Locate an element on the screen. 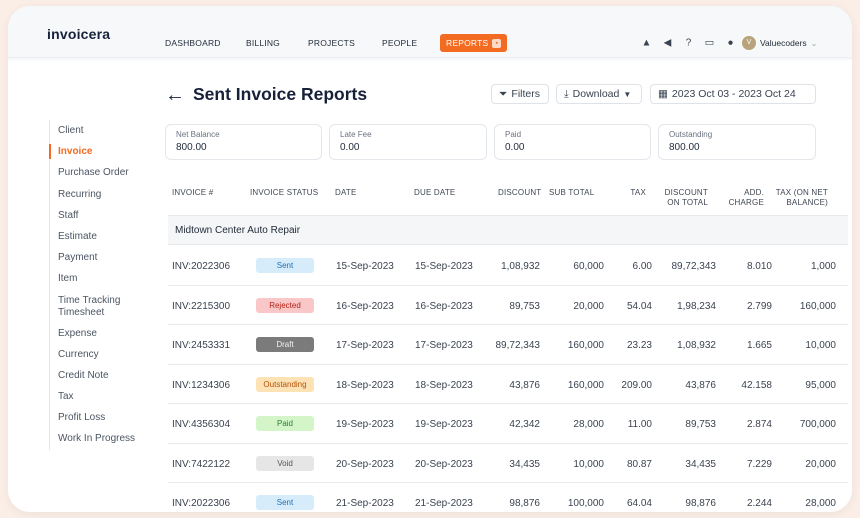 The height and width of the screenshot is (518, 860). status-badge: Rejected is located at coordinates (285, 305).